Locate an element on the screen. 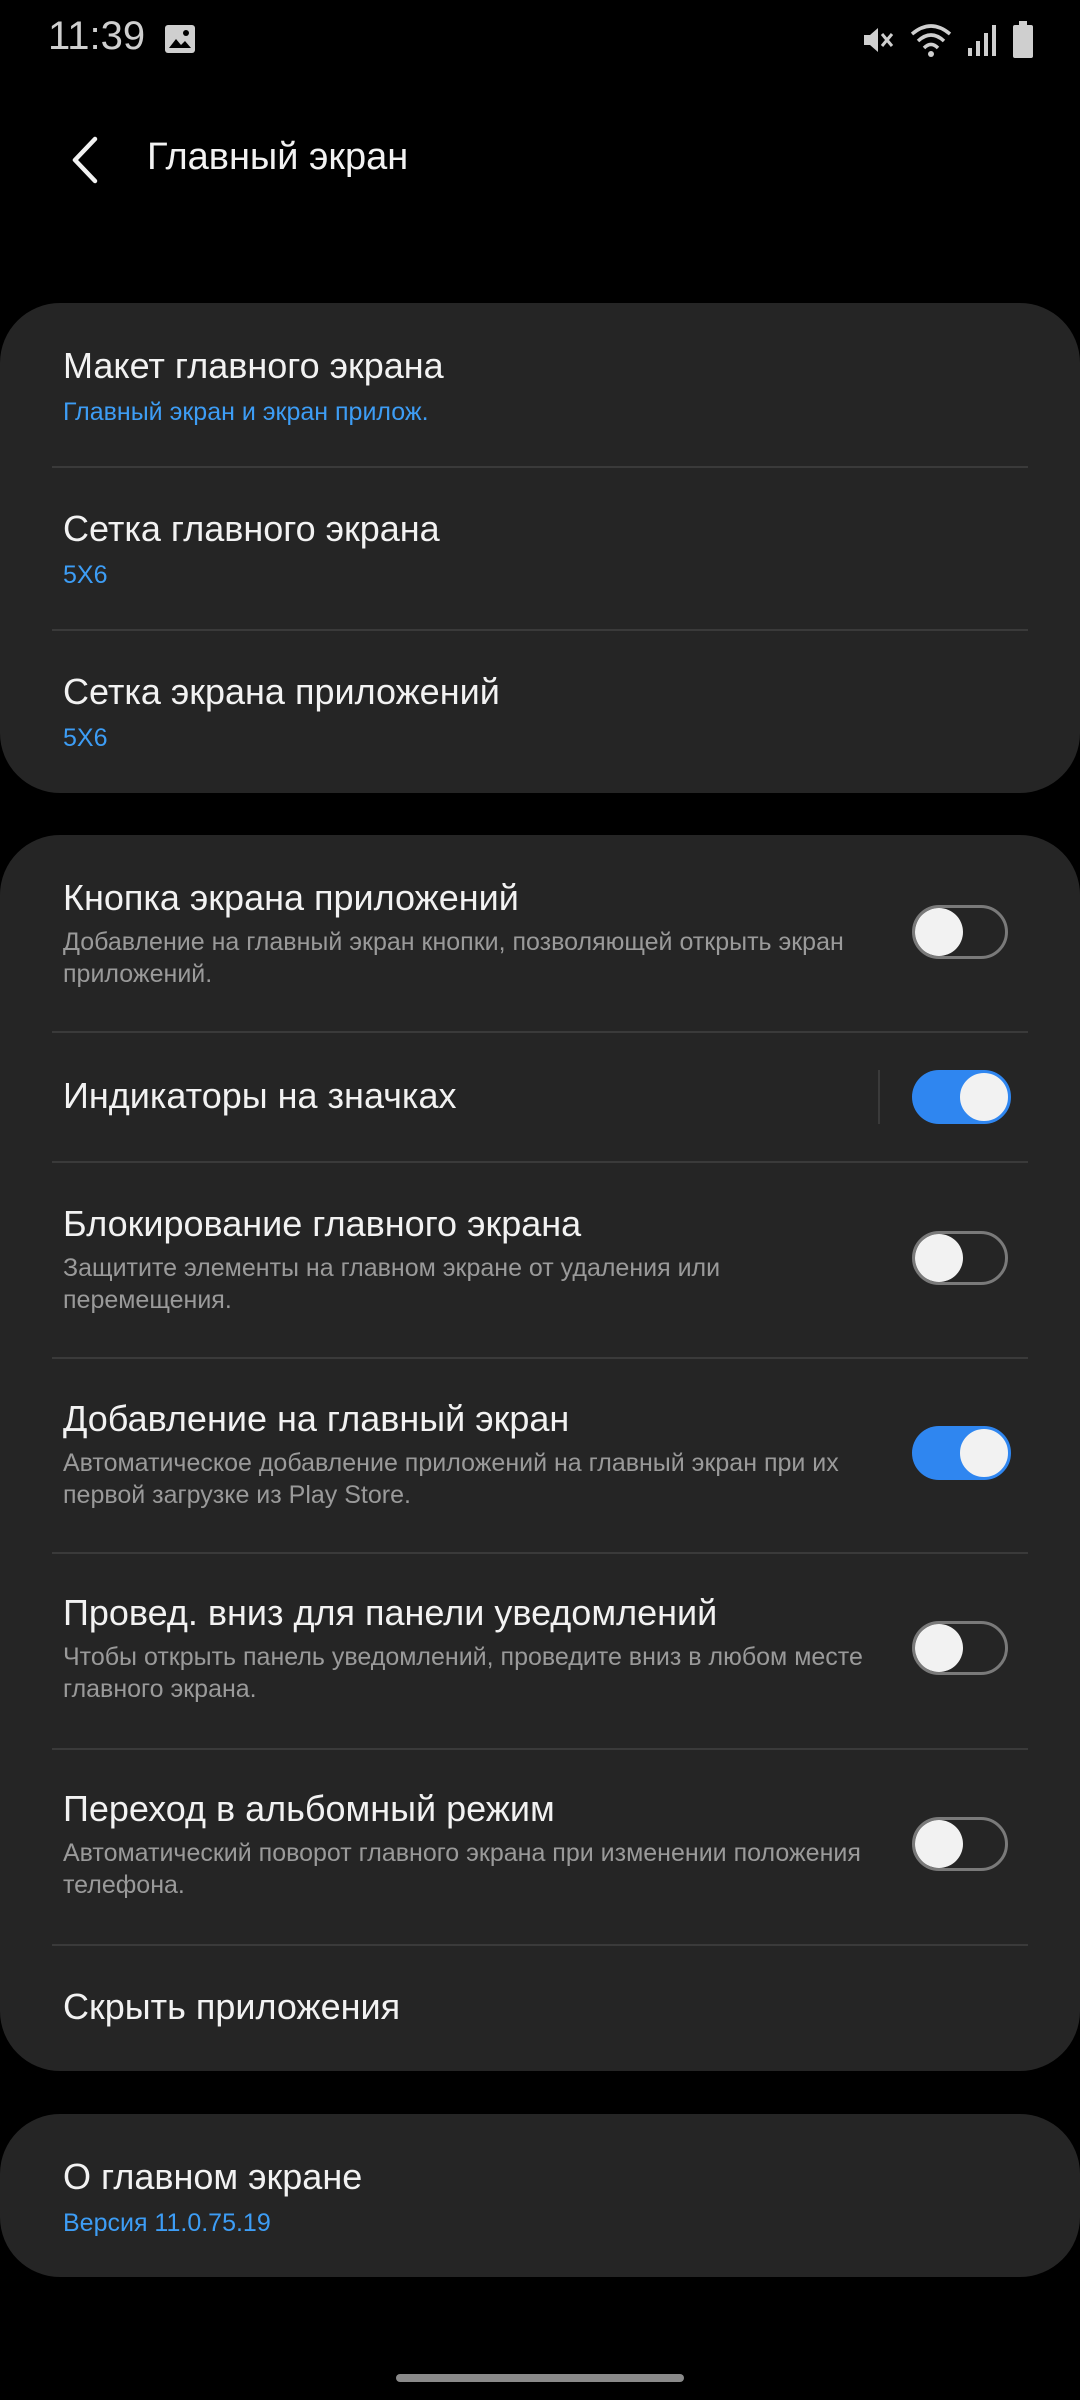 This screenshot has width=1080, height=2400. apps-button-toggle is located at coordinates (960, 932).